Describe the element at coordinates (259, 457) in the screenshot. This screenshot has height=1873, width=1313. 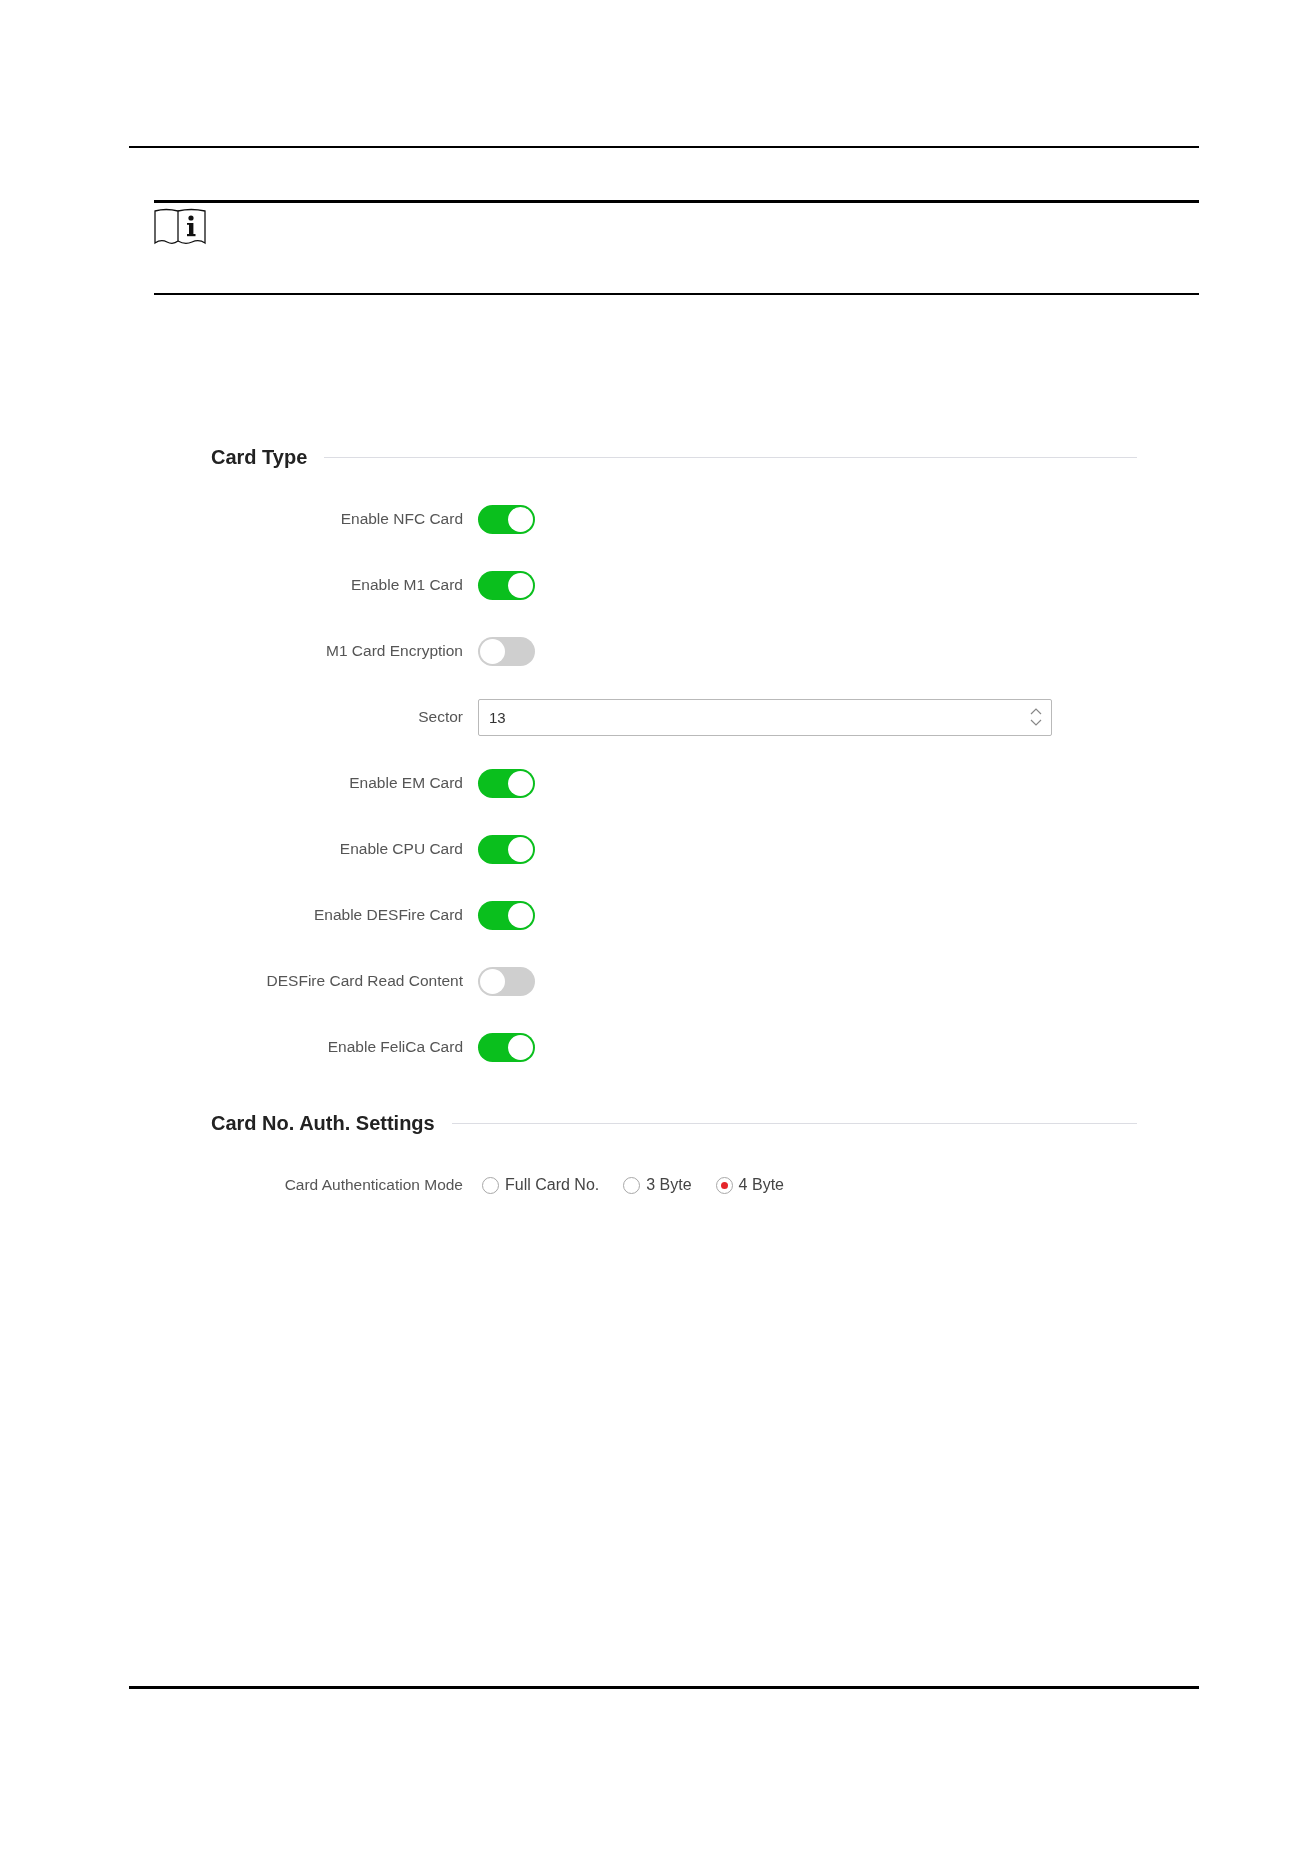
I see `section-title: Card Type` at that location.